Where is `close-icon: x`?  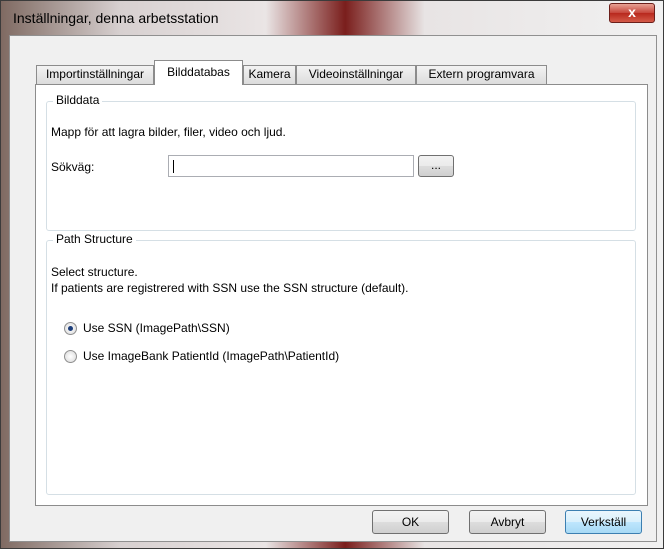
close-icon: x is located at coordinates (632, 12).